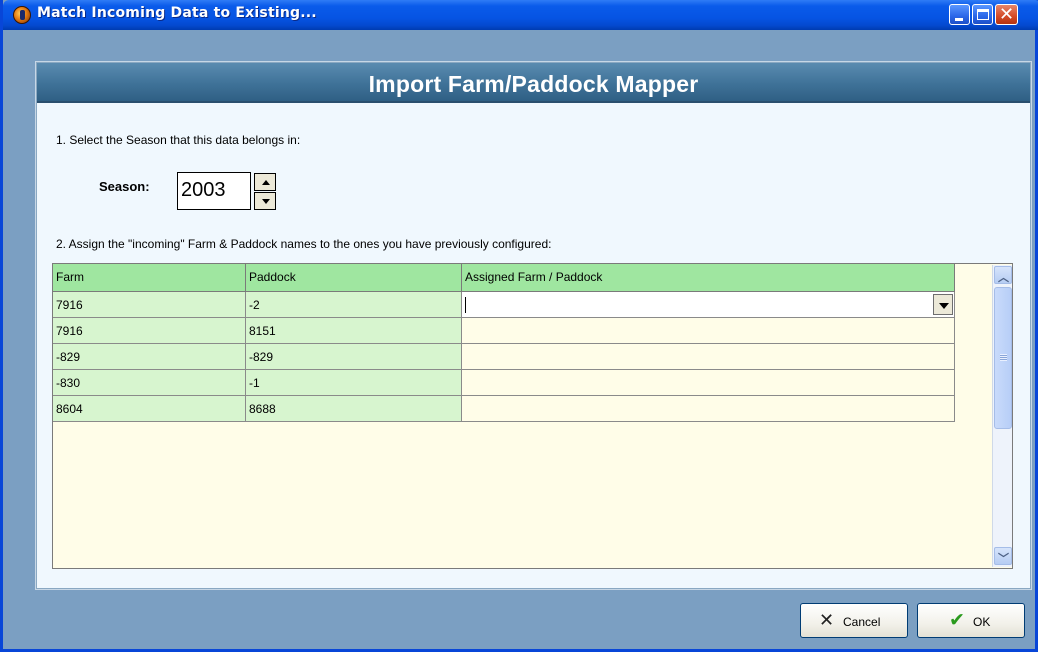 The width and height of the screenshot is (1038, 652). I want to click on chevron-down-icon, so click(944, 306).